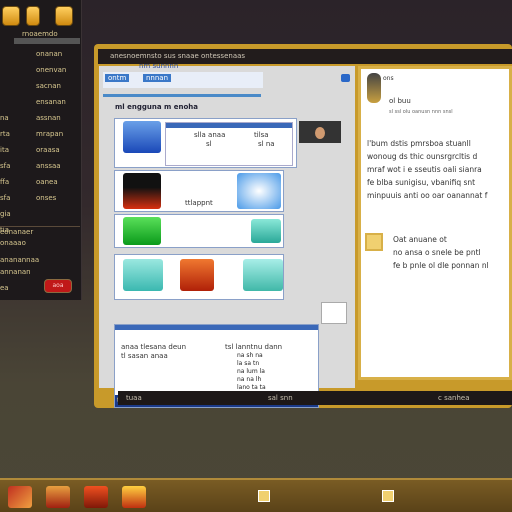  Describe the element at coordinates (154, 347) in the screenshot. I see `detail-text: anaa tlesana deun` at that location.